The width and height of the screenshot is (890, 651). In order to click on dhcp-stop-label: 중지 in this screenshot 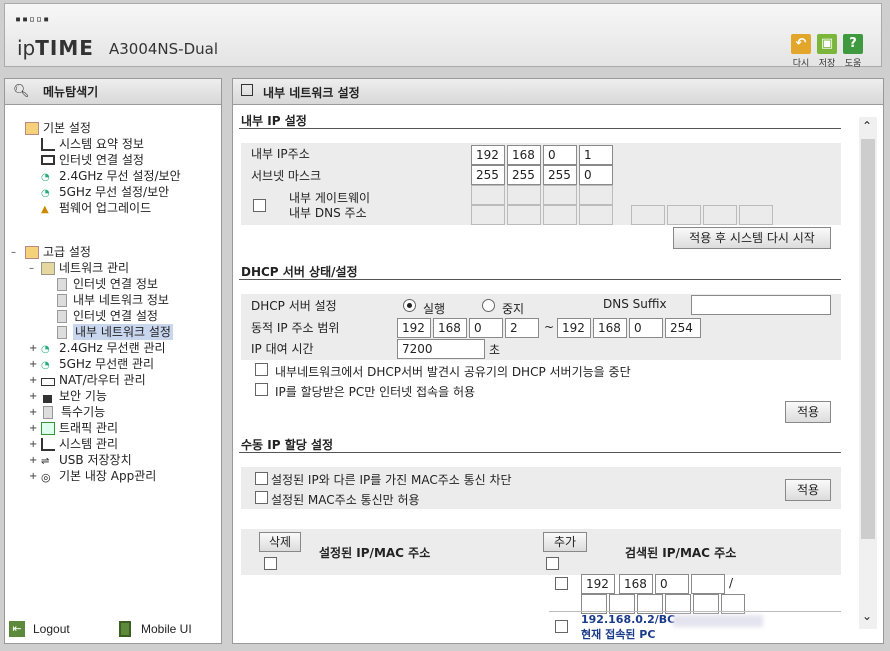, I will do `click(513, 309)`.